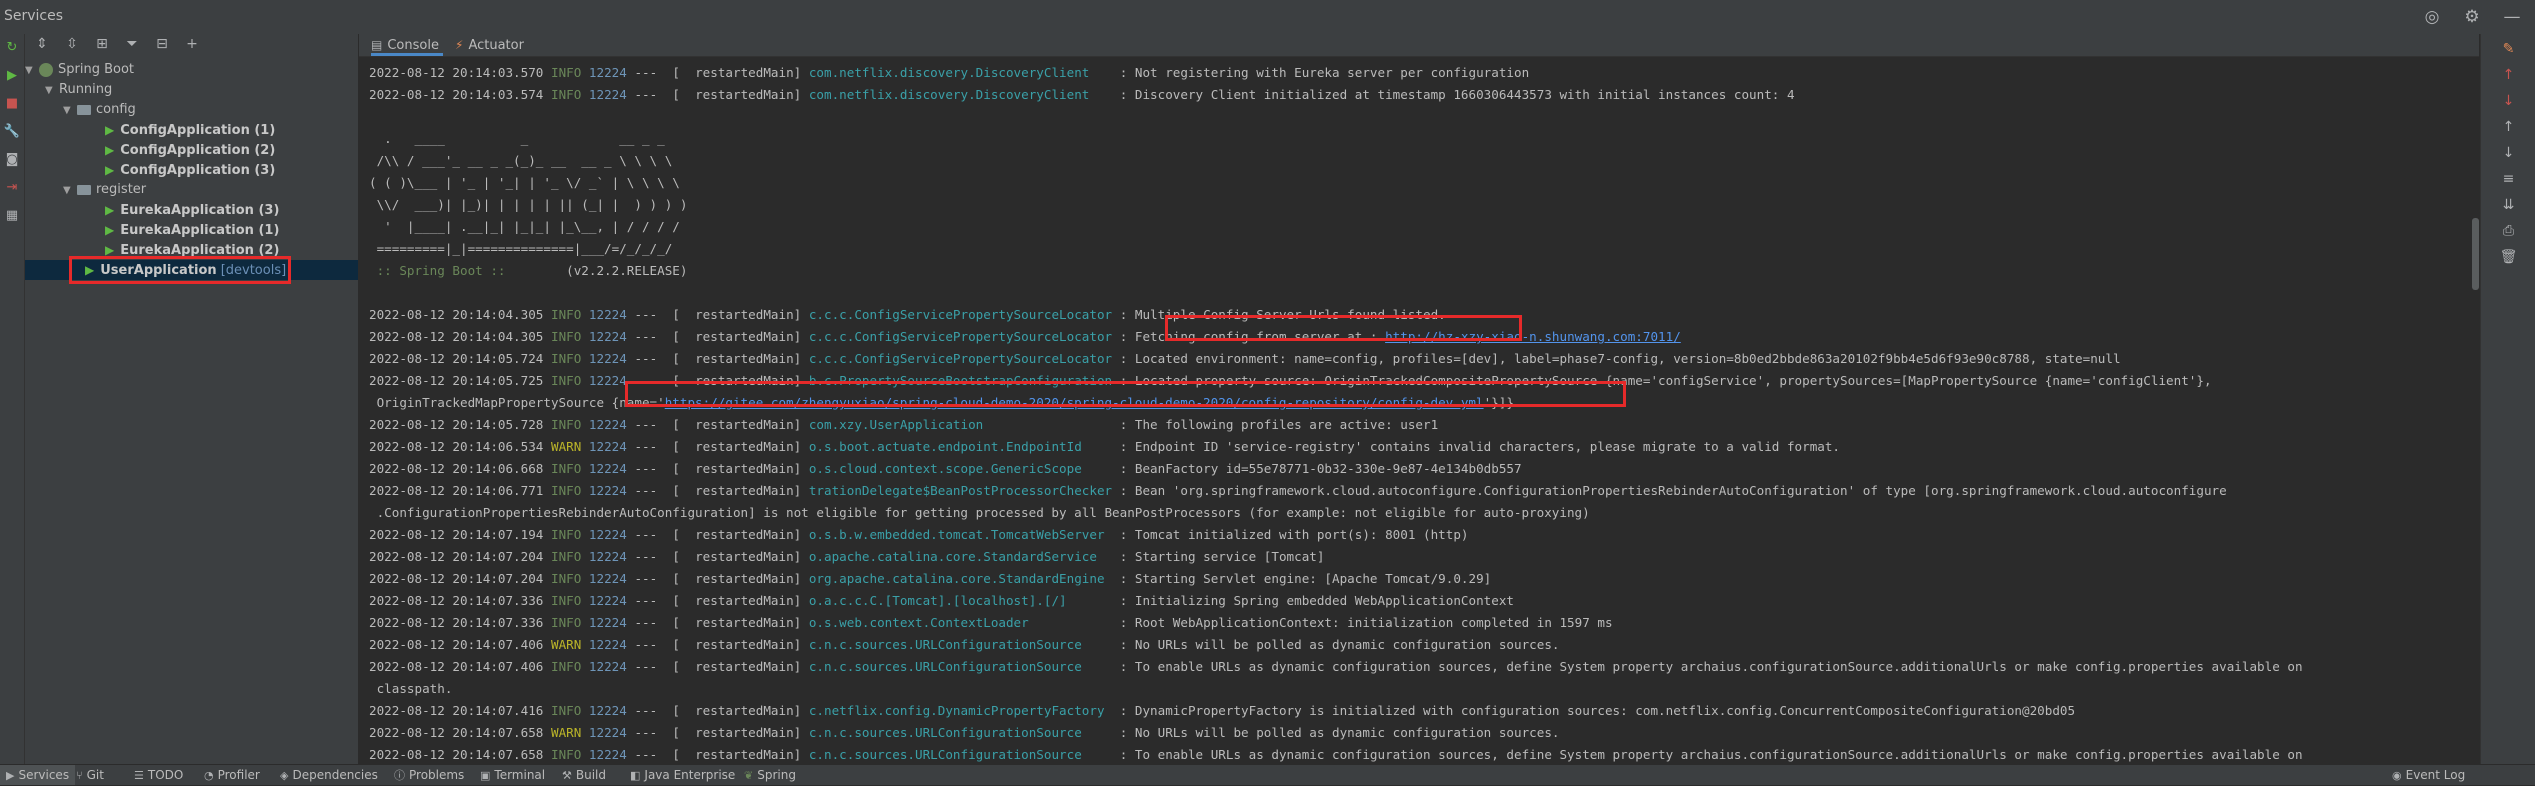 This screenshot has height=786, width=2535. What do you see at coordinates (192, 250) in the screenshot?
I see `tree-item-eureka-app-2: ▶ EurekaApplication (2)` at bounding box center [192, 250].